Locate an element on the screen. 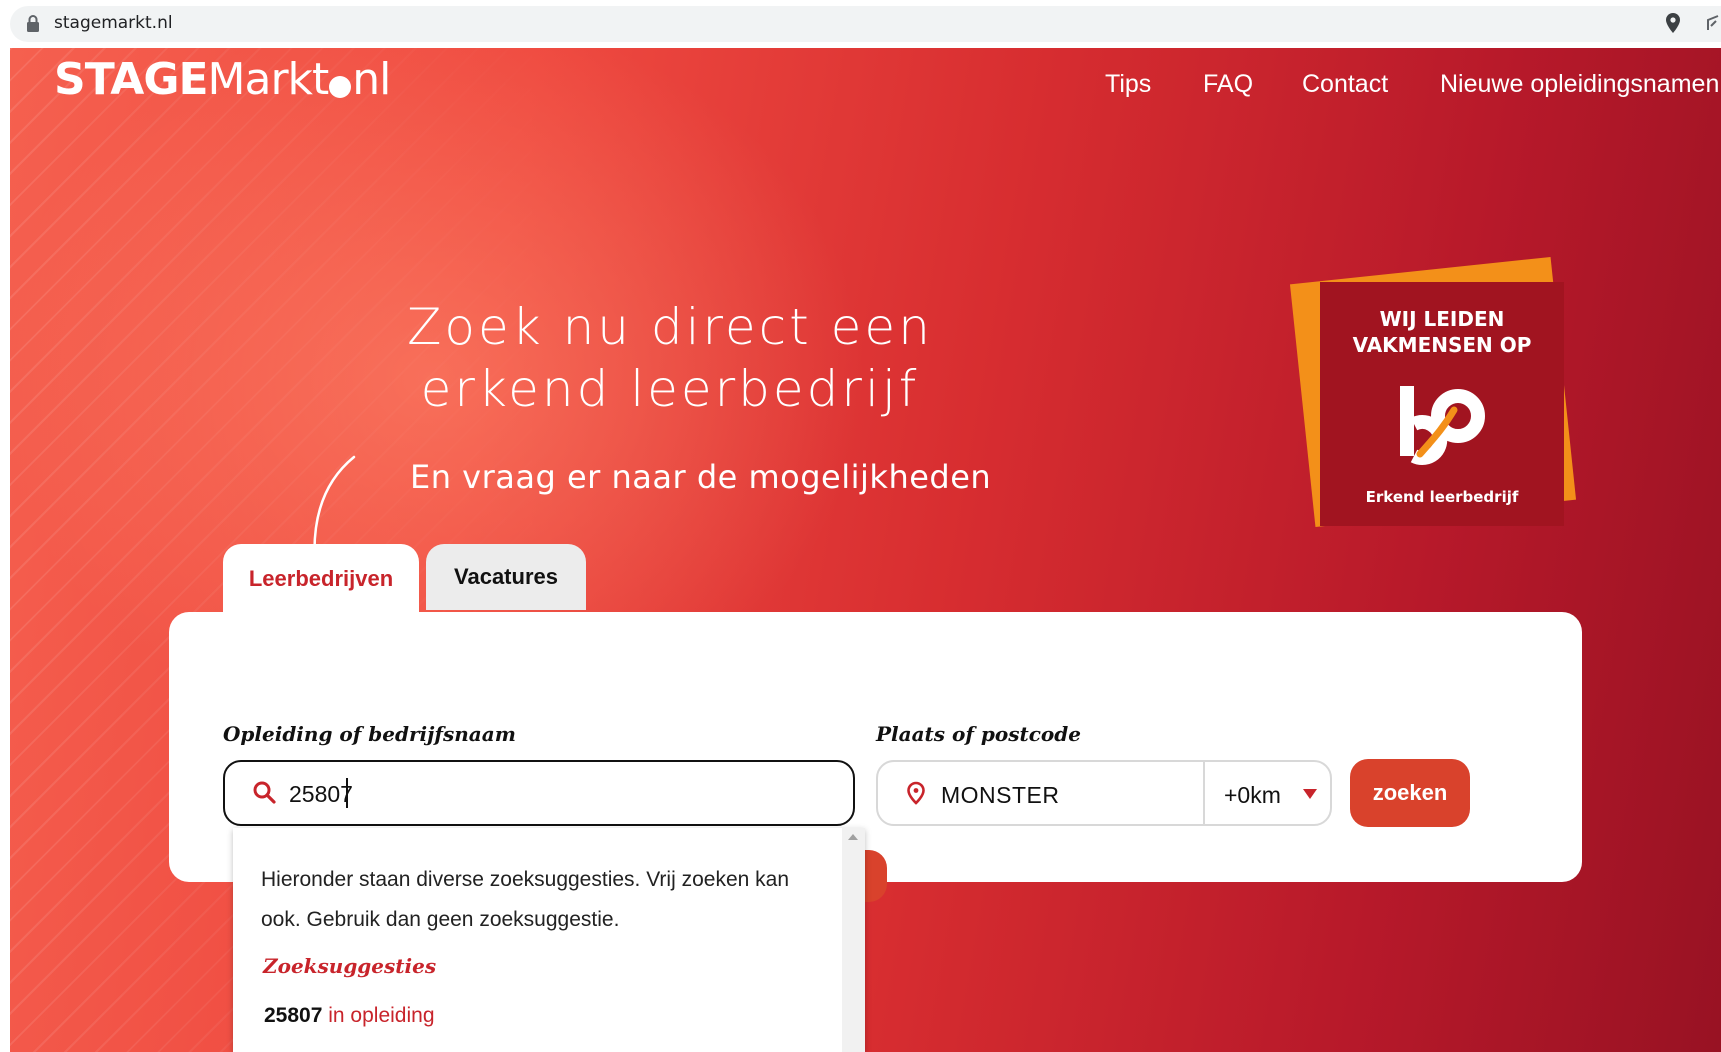 Image resolution: width=1721 pixels, height=1052 pixels. plaats-label: Plaats of postcode is located at coordinates (978, 734).